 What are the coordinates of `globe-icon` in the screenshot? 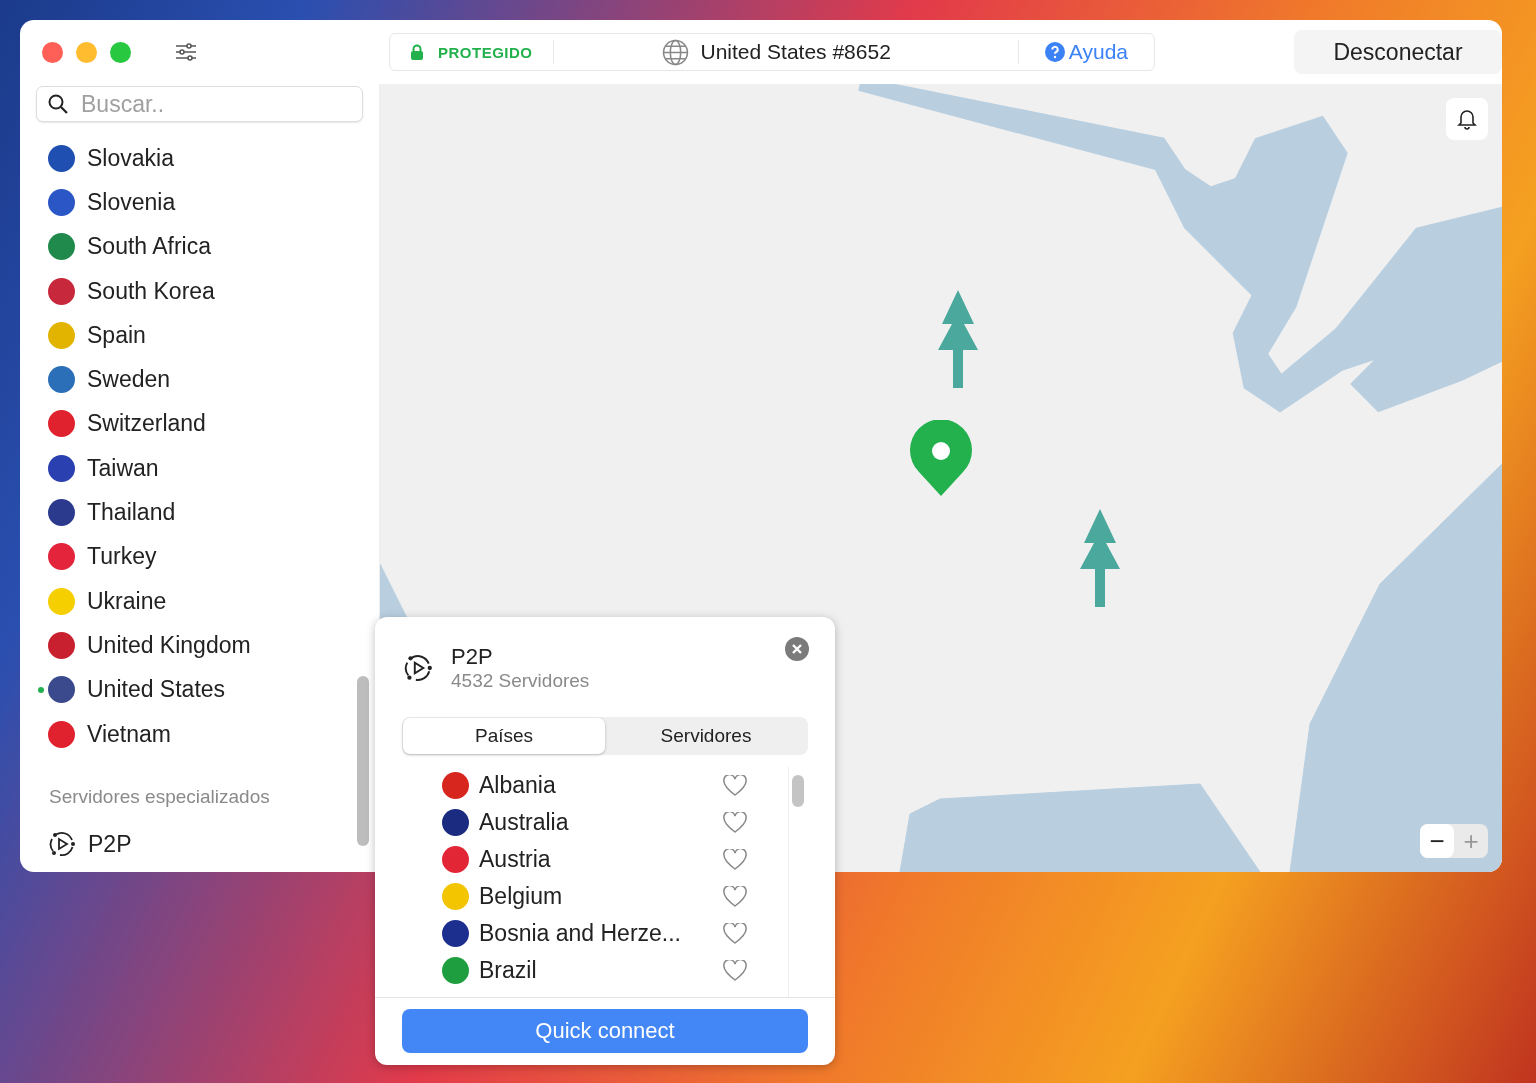 It's located at (675, 52).